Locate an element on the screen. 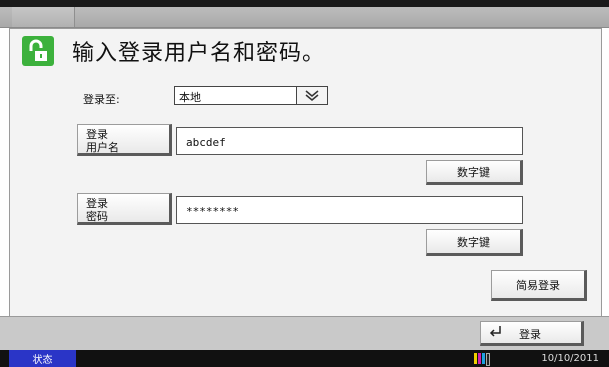  login-password-button: 登录 密码 is located at coordinates (124, 209).